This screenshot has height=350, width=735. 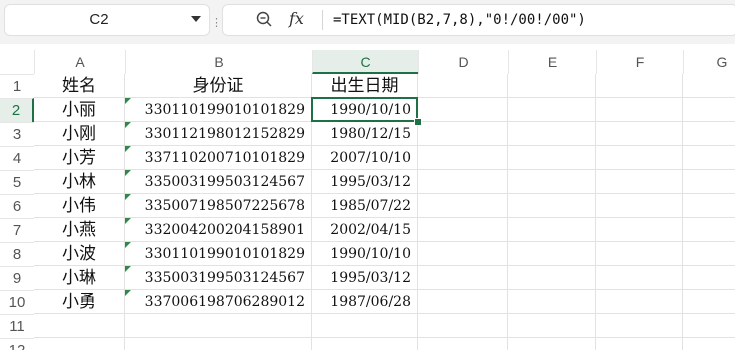 I want to click on cell-c12, so click(x=365, y=344).